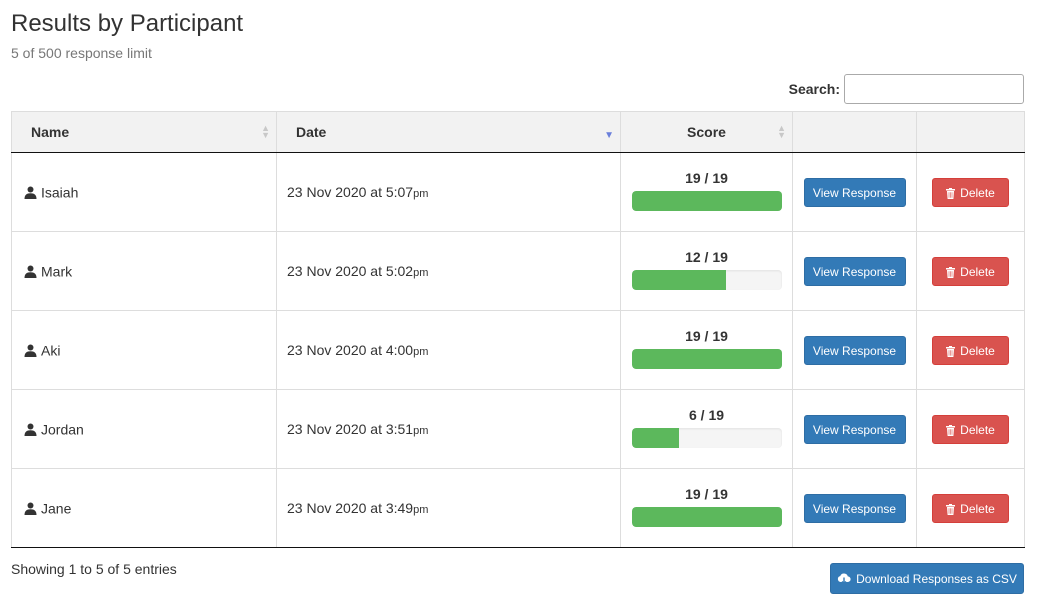 The height and width of the screenshot is (601, 1040). What do you see at coordinates (144, 132) in the screenshot?
I see `column-header-name: Name ▲ ▼` at bounding box center [144, 132].